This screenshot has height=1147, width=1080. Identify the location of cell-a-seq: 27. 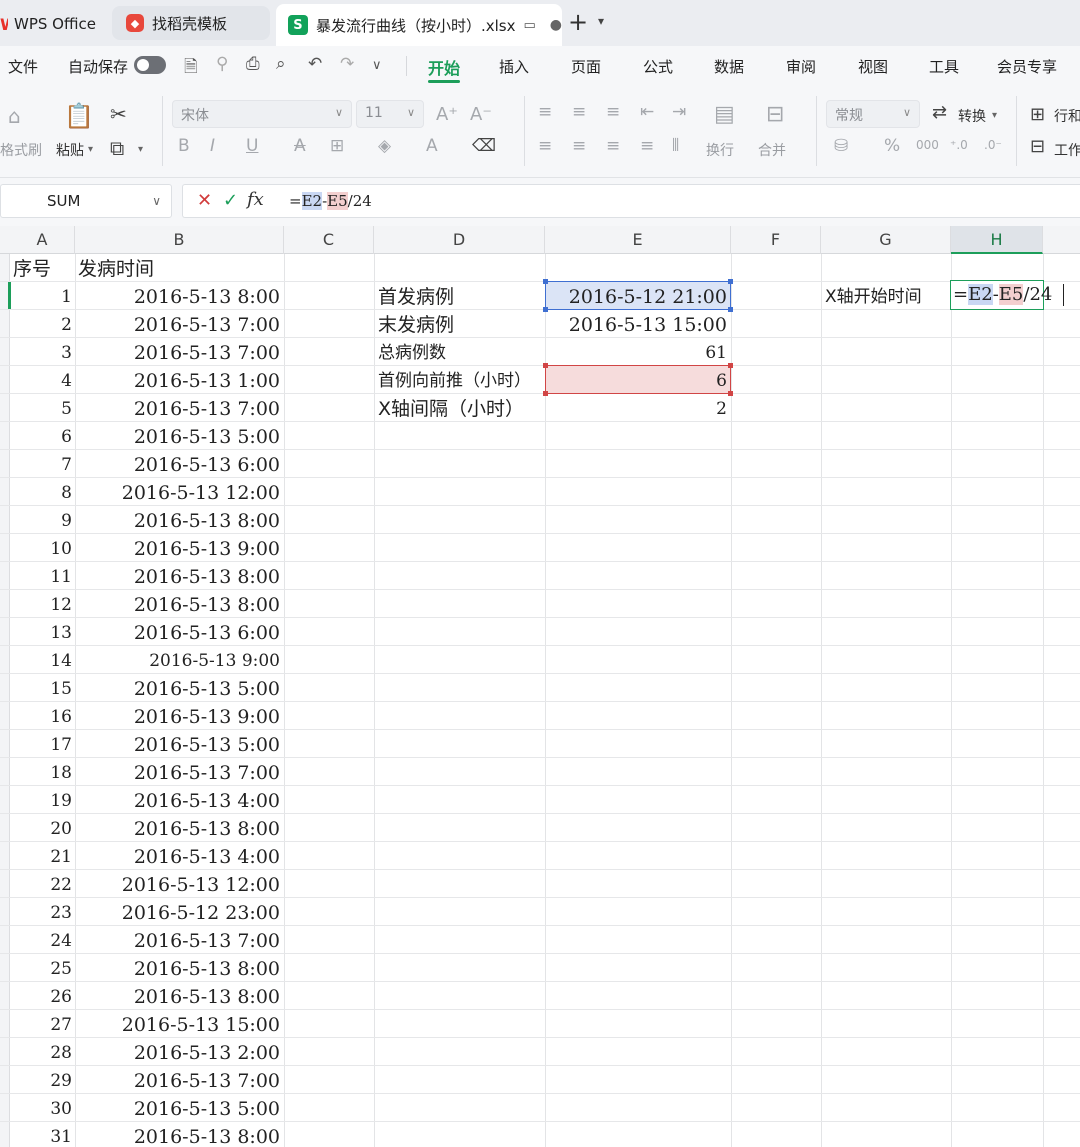
(41, 1024).